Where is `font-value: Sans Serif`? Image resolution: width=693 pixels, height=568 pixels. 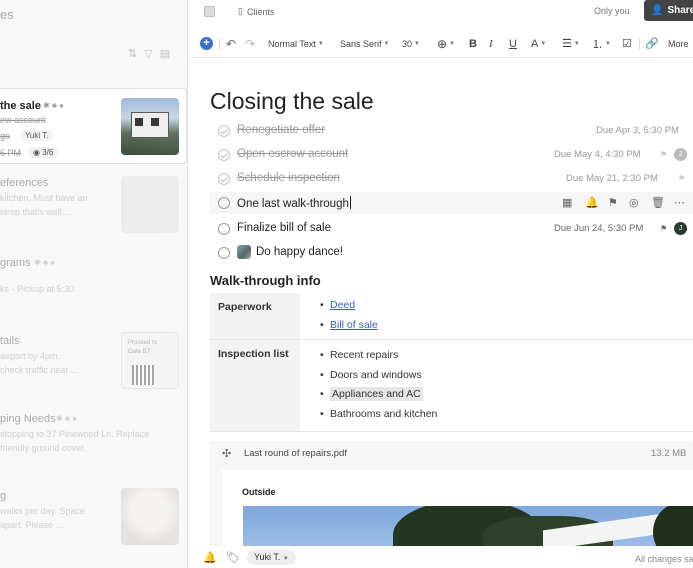 font-value: Sans Serif is located at coordinates (361, 43).